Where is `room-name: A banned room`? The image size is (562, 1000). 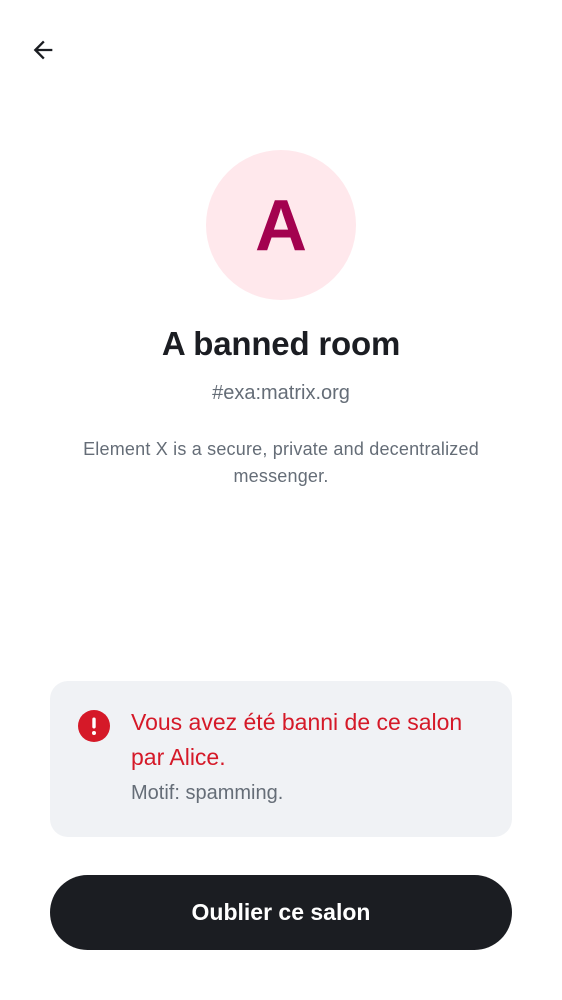 room-name: A banned room is located at coordinates (281, 343).